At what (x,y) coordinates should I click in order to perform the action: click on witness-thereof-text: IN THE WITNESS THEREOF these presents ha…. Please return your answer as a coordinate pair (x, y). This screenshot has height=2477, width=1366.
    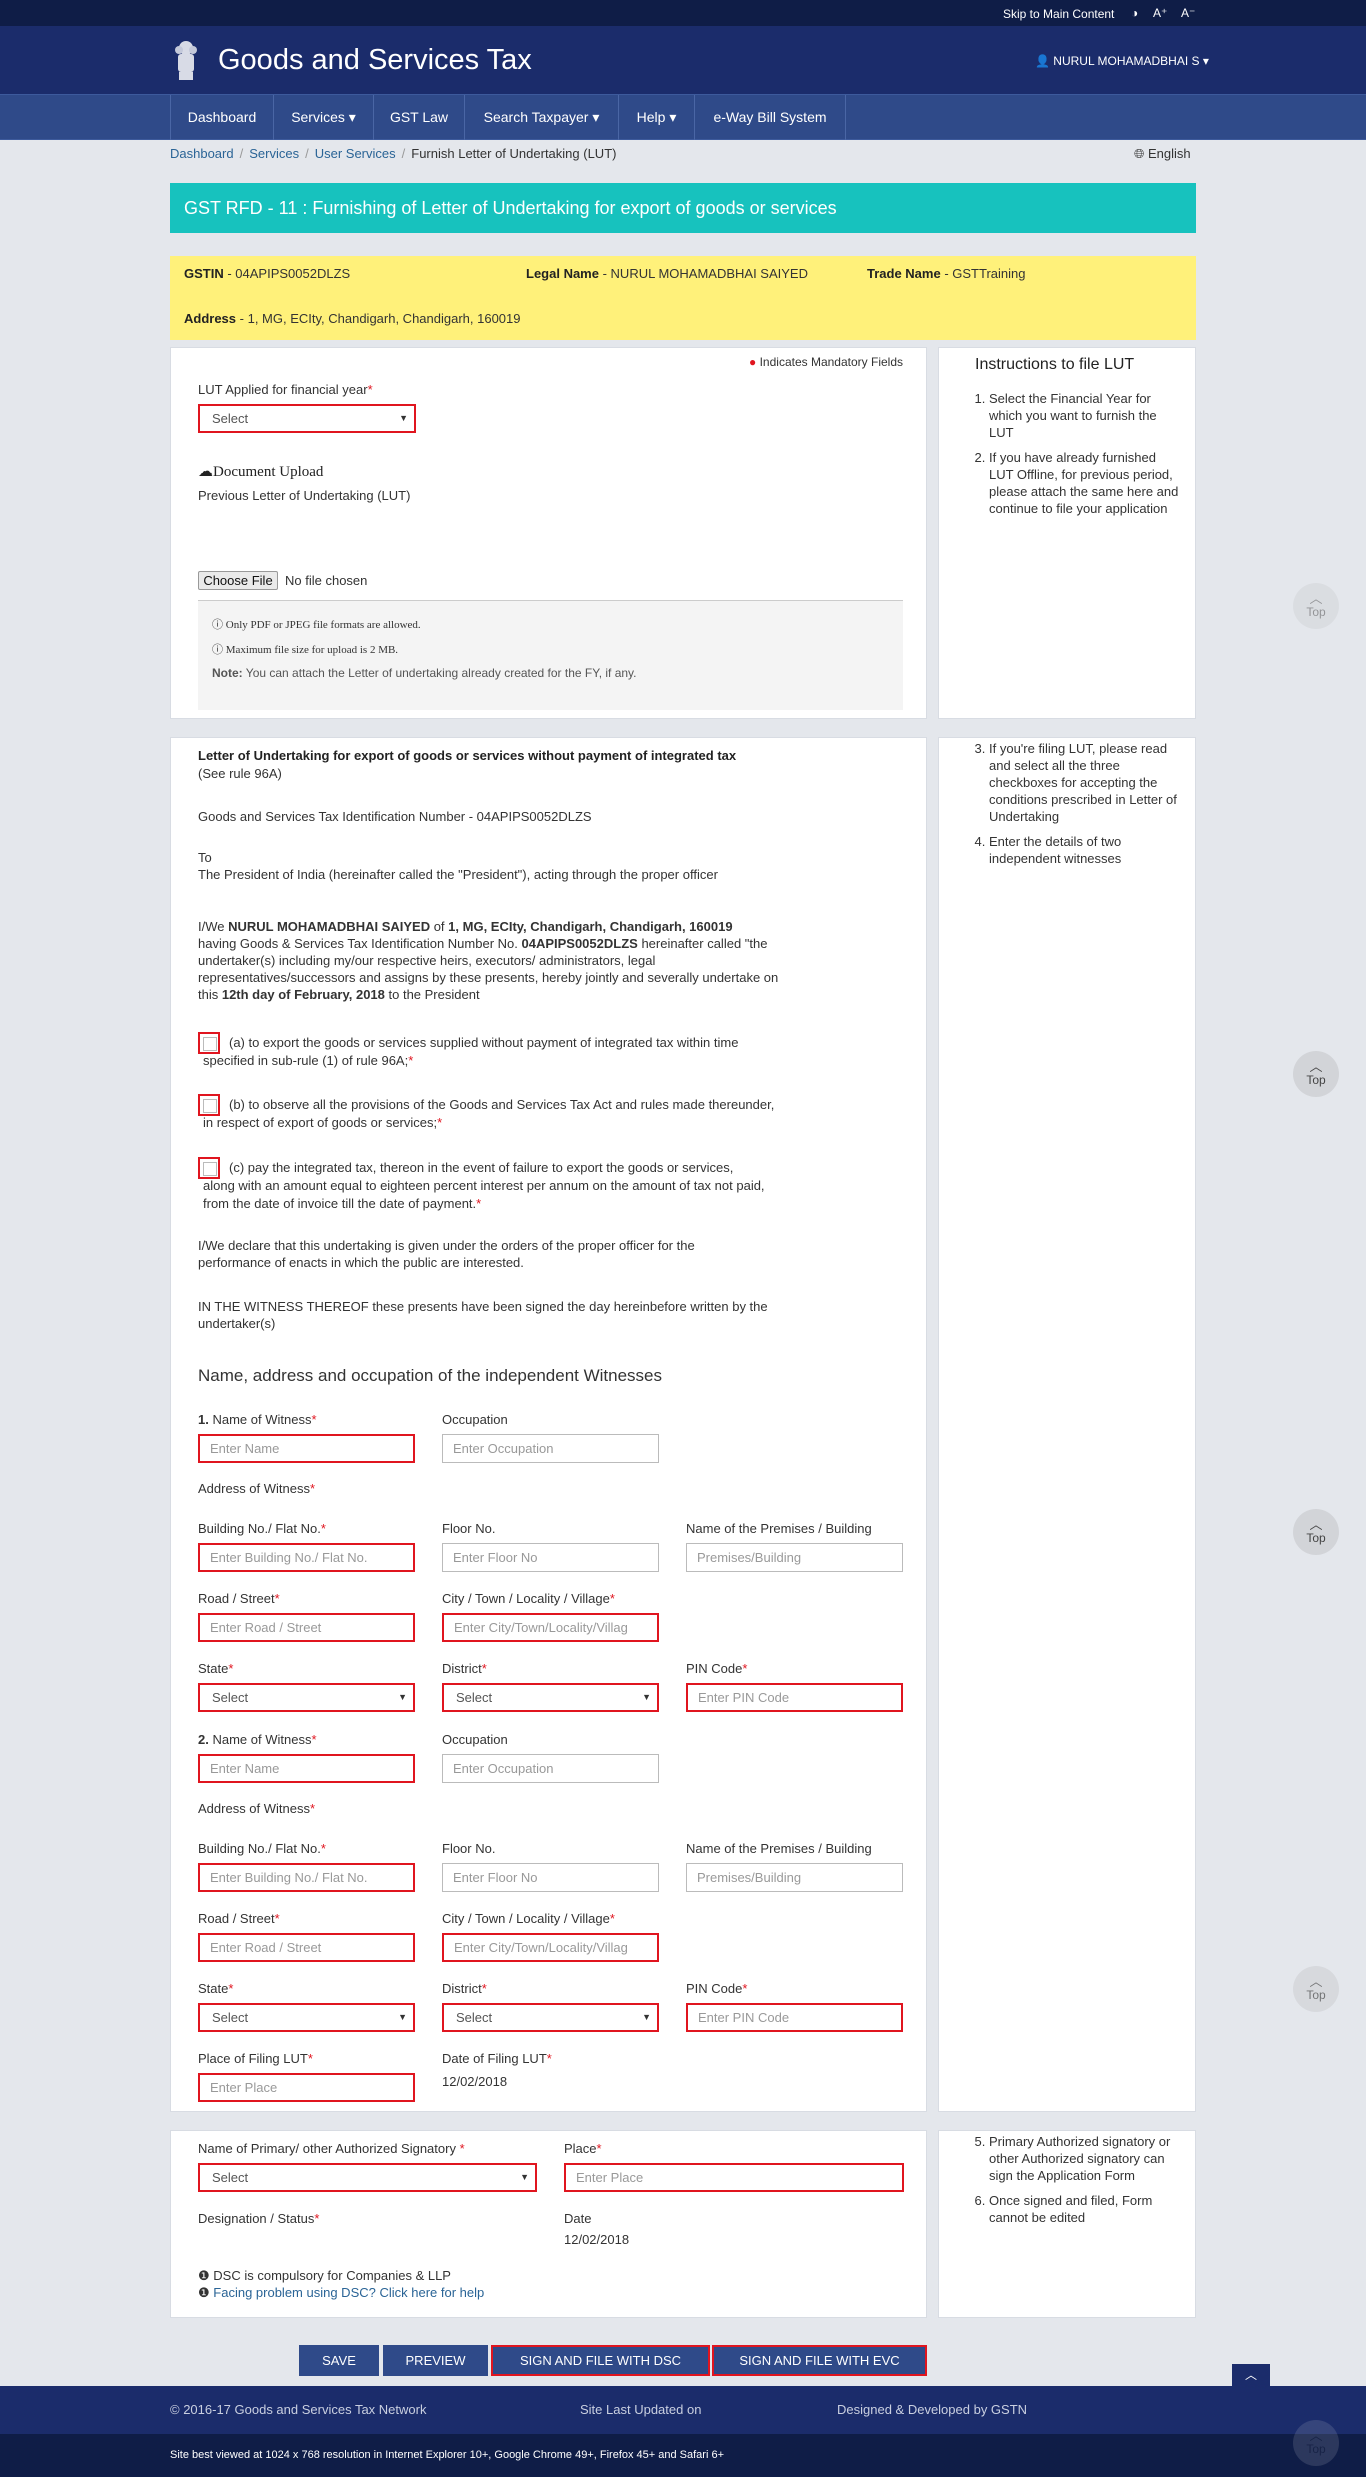
    Looking at the image, I should click on (483, 1306).